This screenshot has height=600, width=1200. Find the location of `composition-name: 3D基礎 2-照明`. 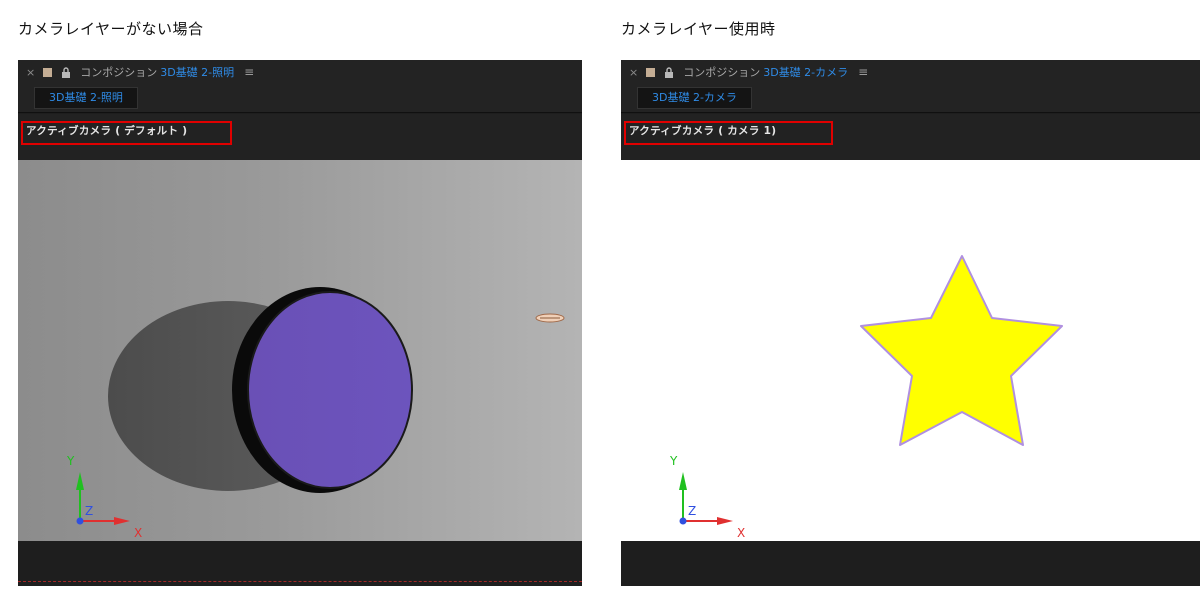

composition-name: 3D基礎 2-照明 is located at coordinates (197, 72).